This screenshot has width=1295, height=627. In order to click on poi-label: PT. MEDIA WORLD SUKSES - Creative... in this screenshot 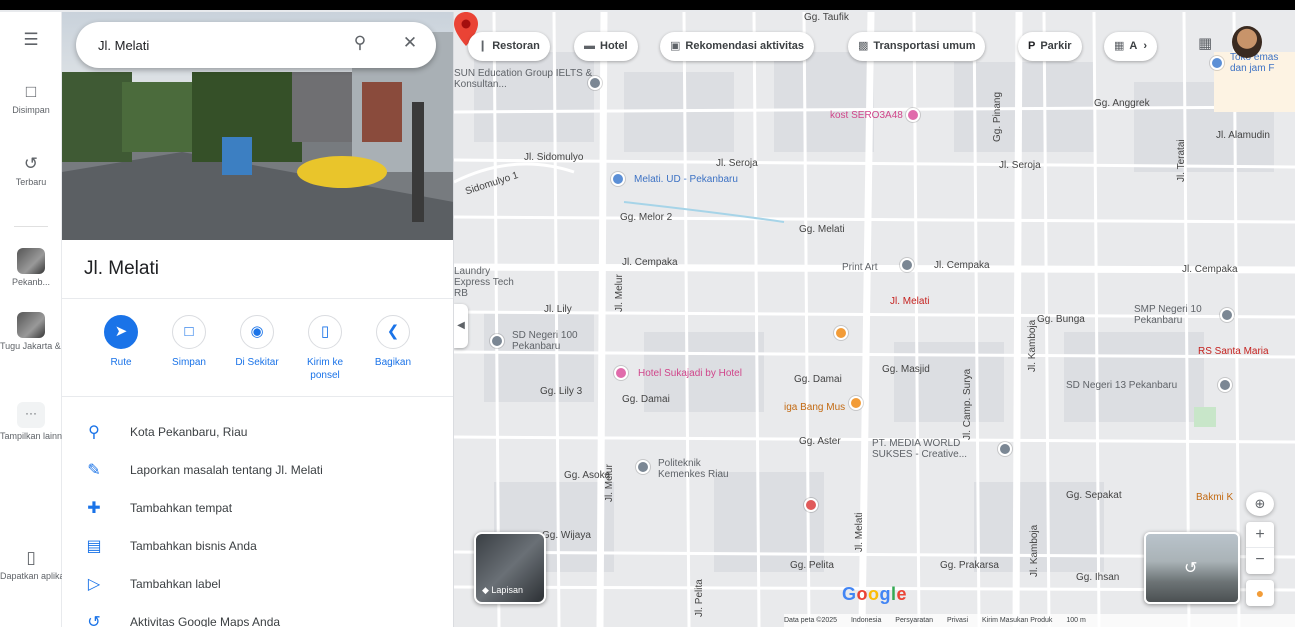, I will do `click(932, 449)`.